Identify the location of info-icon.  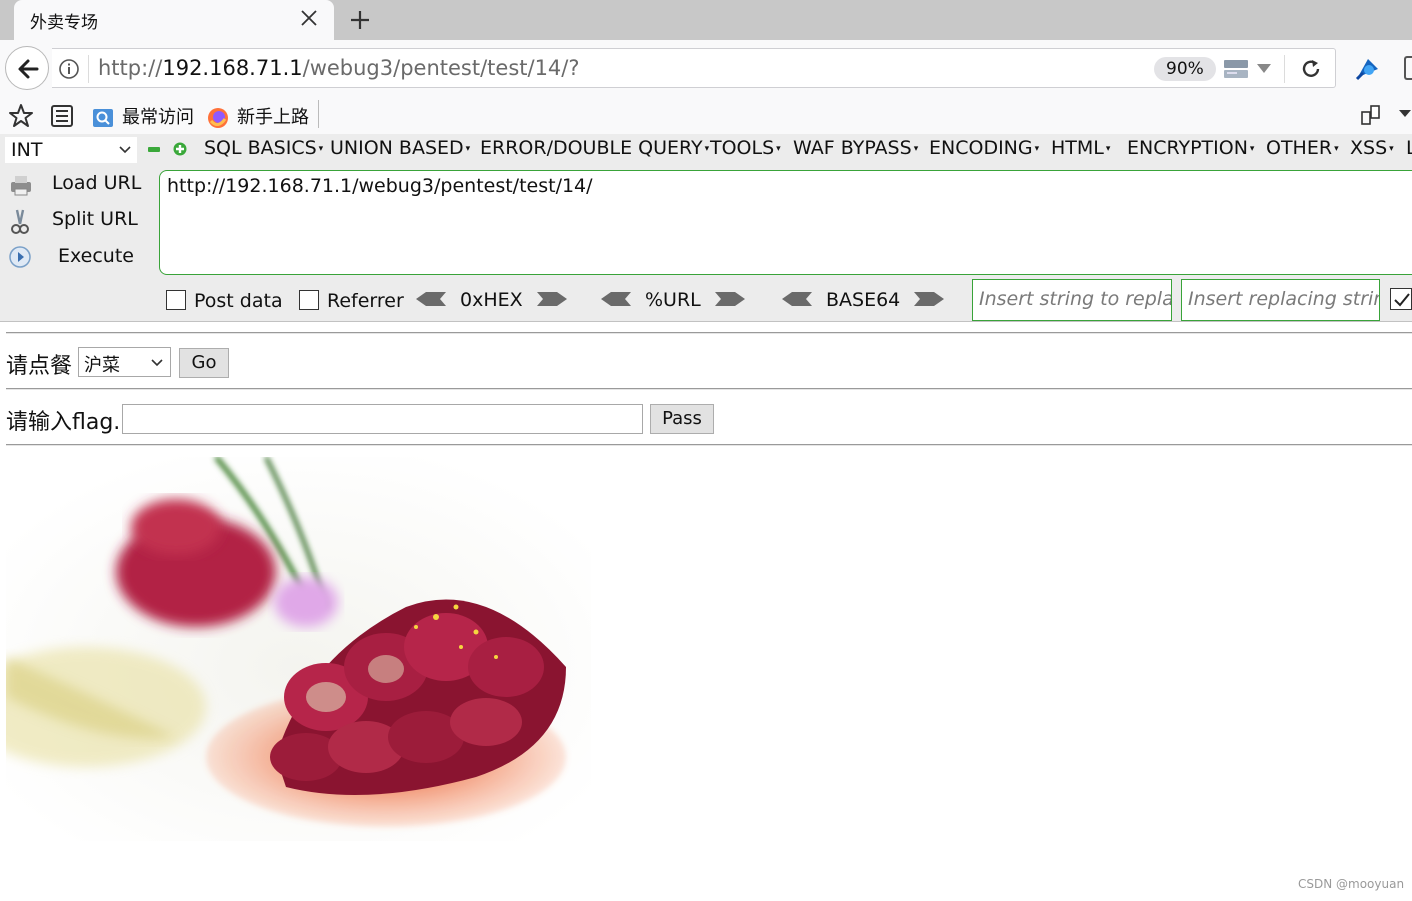
(69, 69).